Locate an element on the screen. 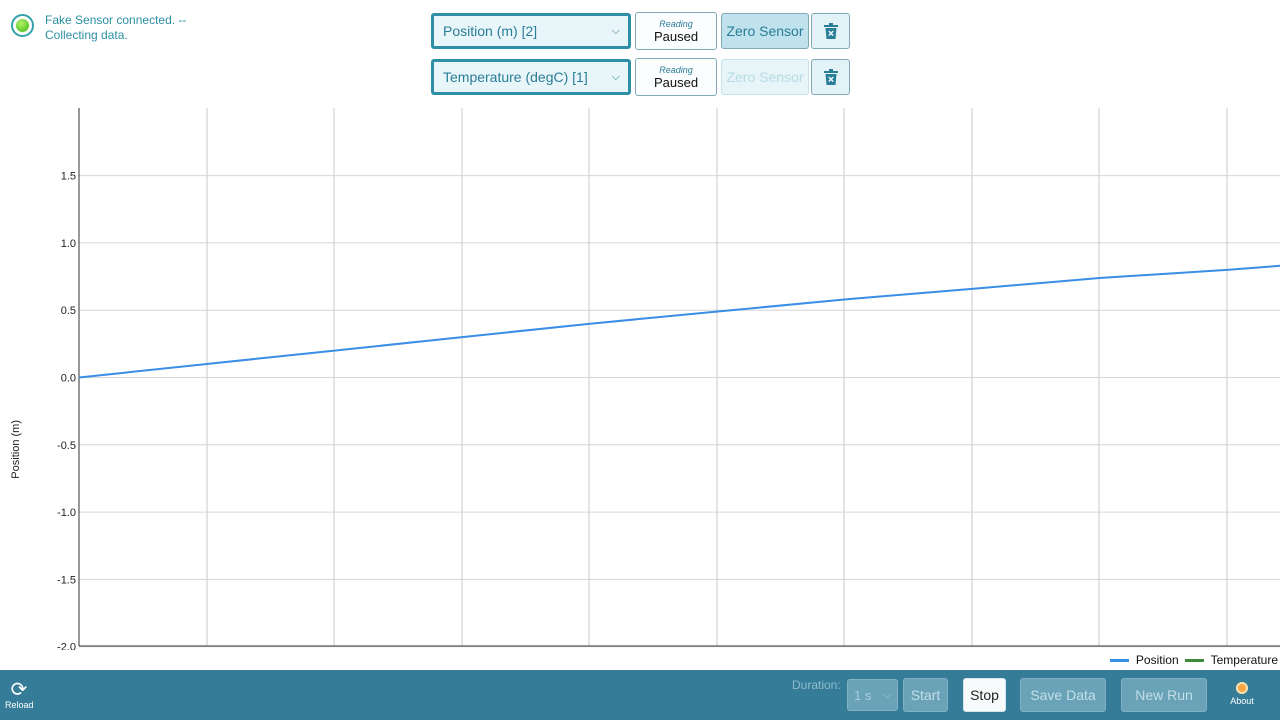 The height and width of the screenshot is (720, 1280). duration-label: Duration: is located at coordinates (816, 685).